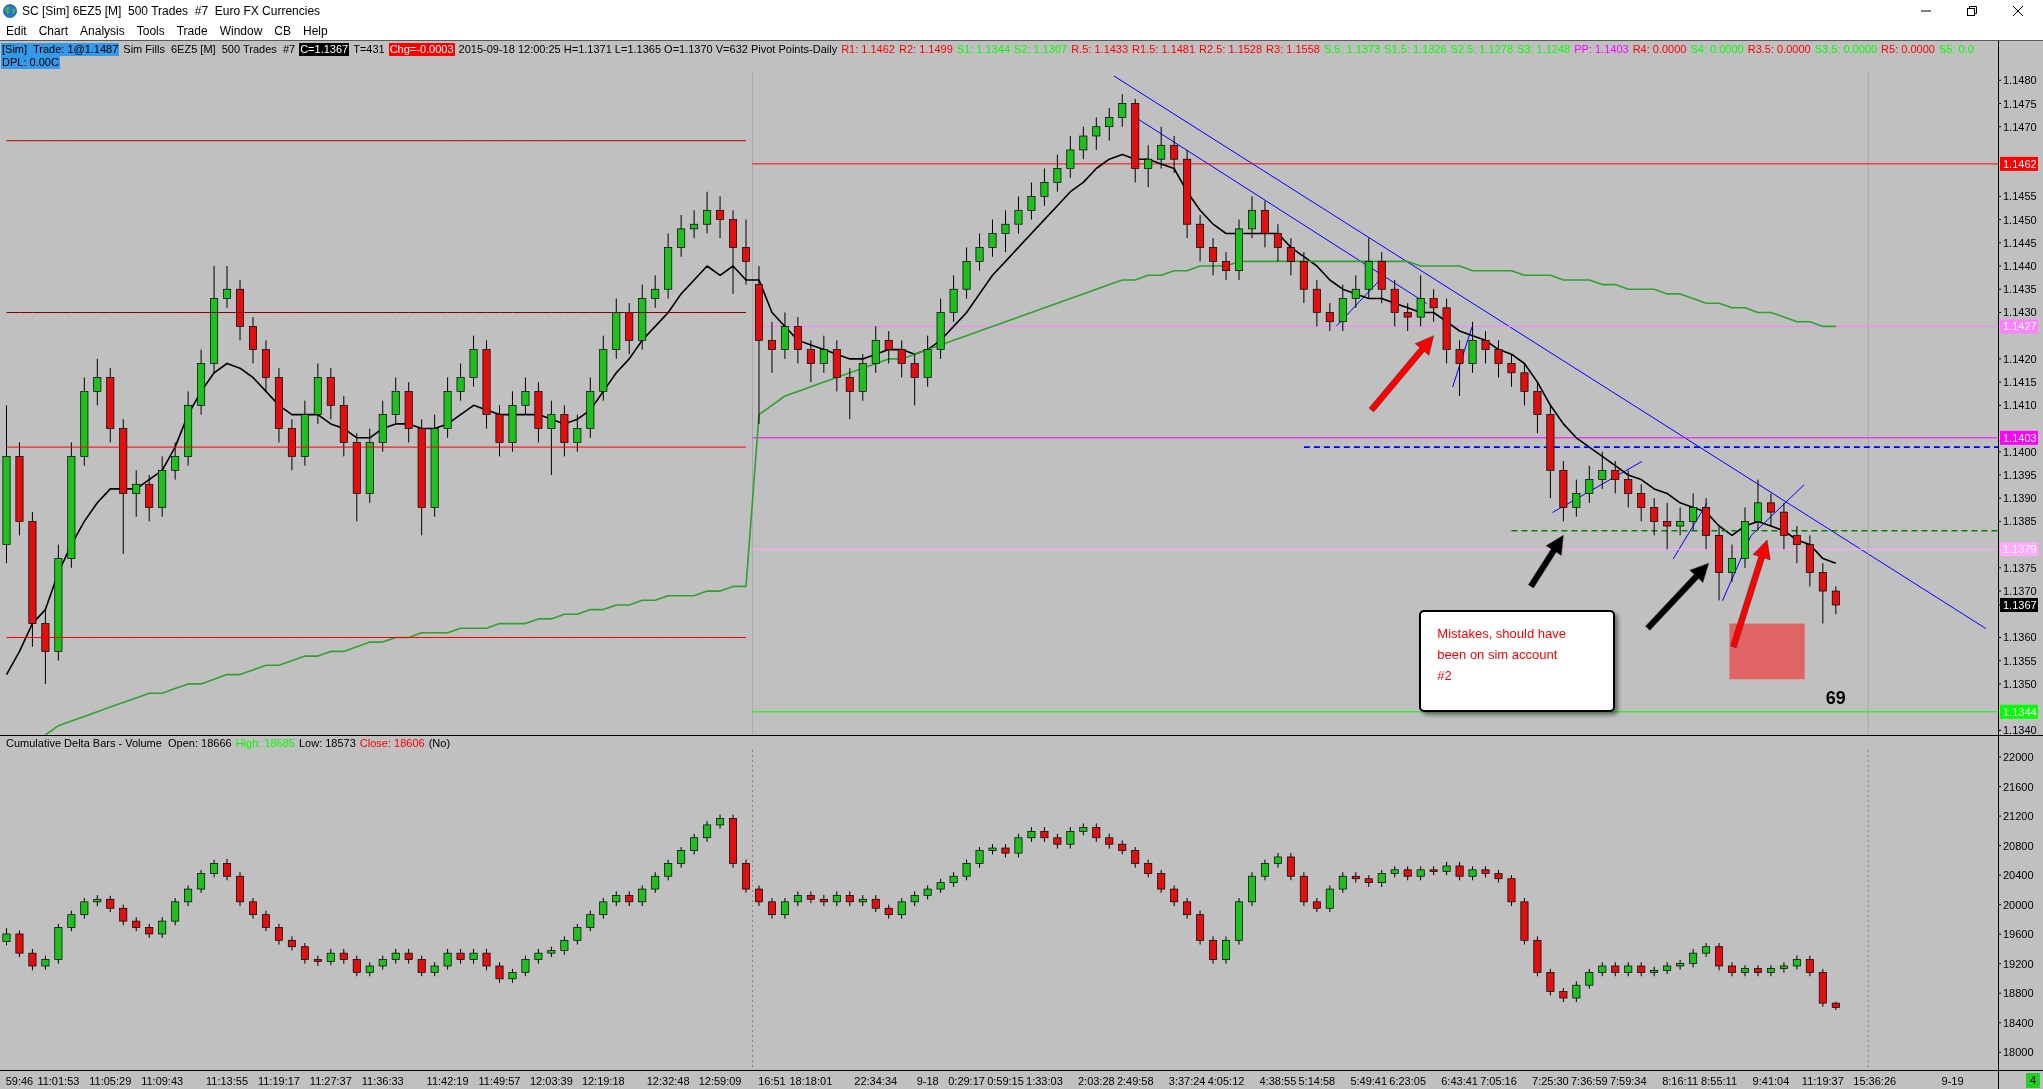 The image size is (2043, 1089). I want to click on axis-label: 1.1410, so click(2020, 405).